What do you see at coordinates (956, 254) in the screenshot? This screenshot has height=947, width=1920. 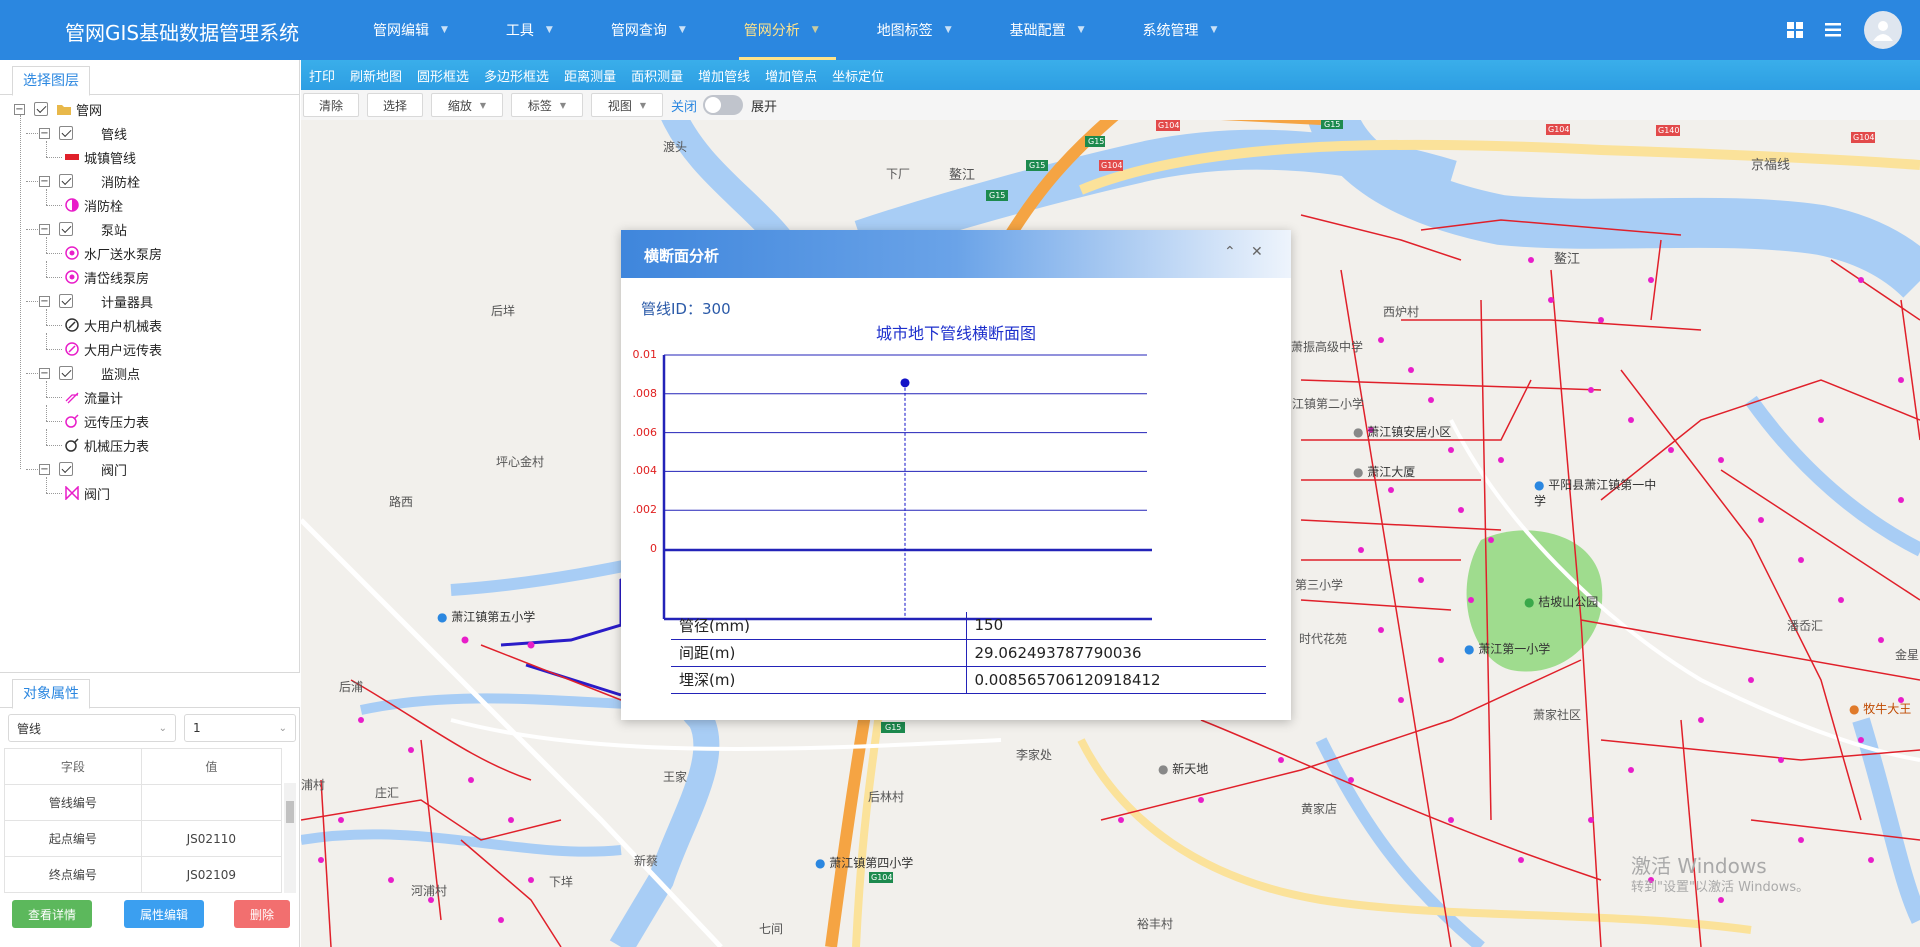 I see `dialog-header: 横断面分析 ⌃ ✕` at bounding box center [956, 254].